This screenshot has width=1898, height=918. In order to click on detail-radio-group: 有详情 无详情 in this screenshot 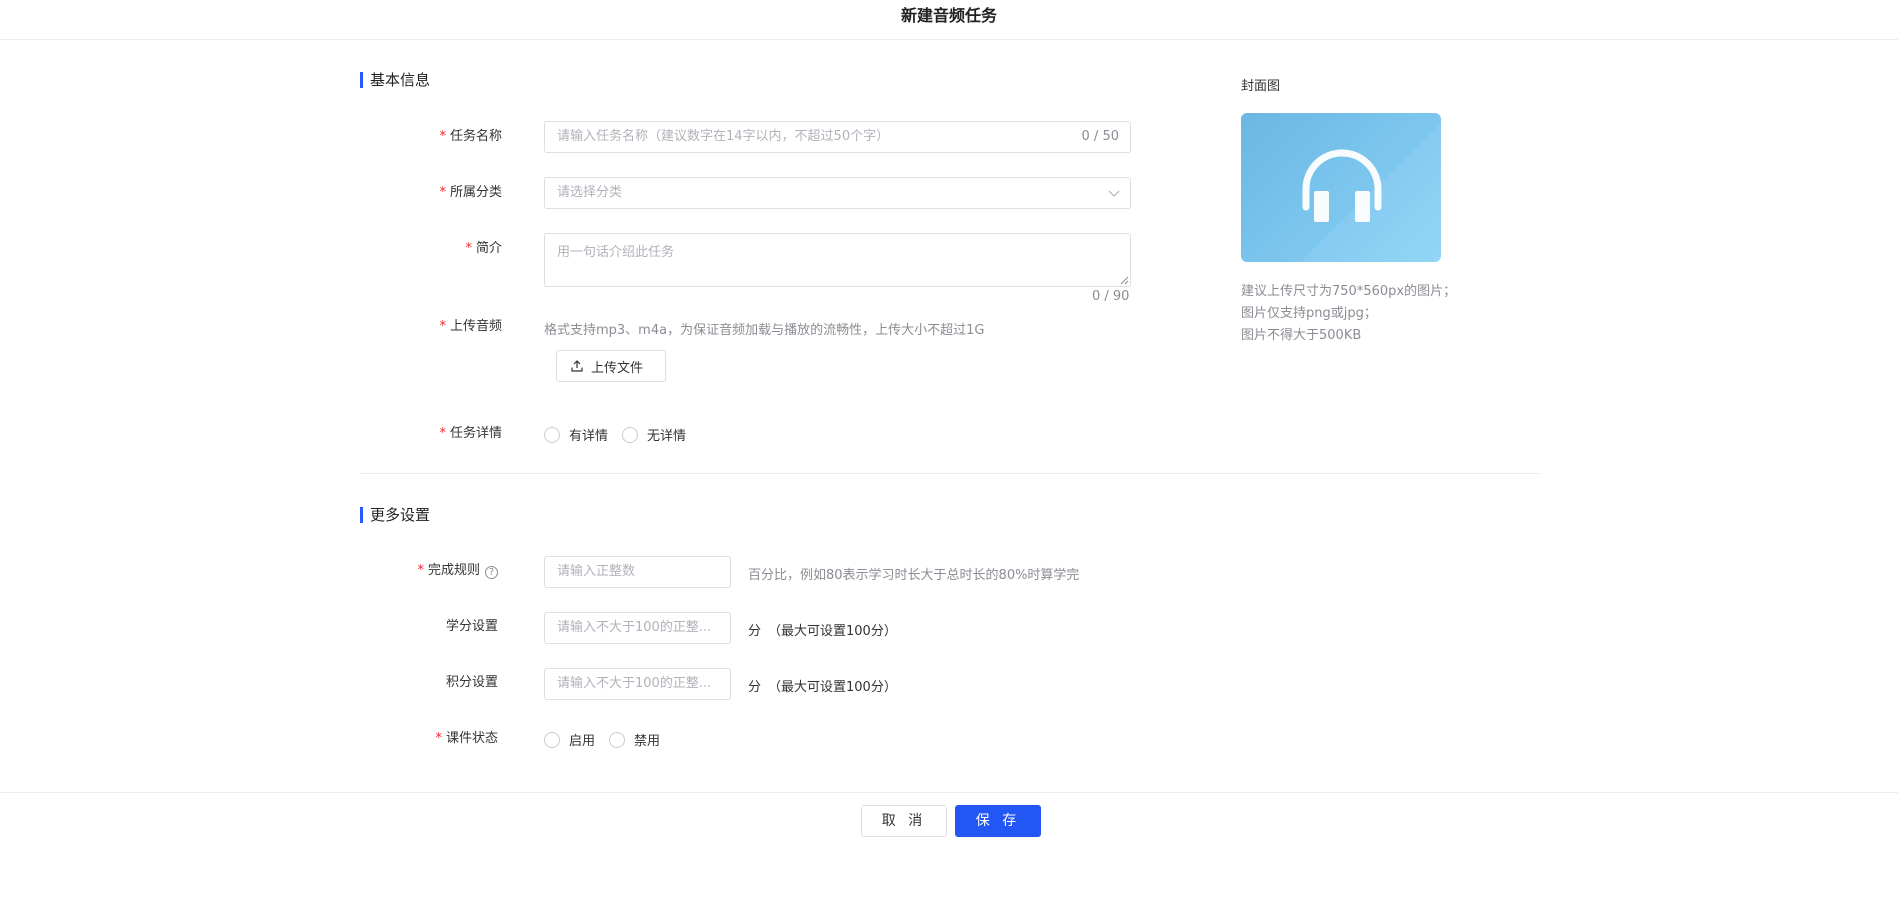, I will do `click(622, 434)`.